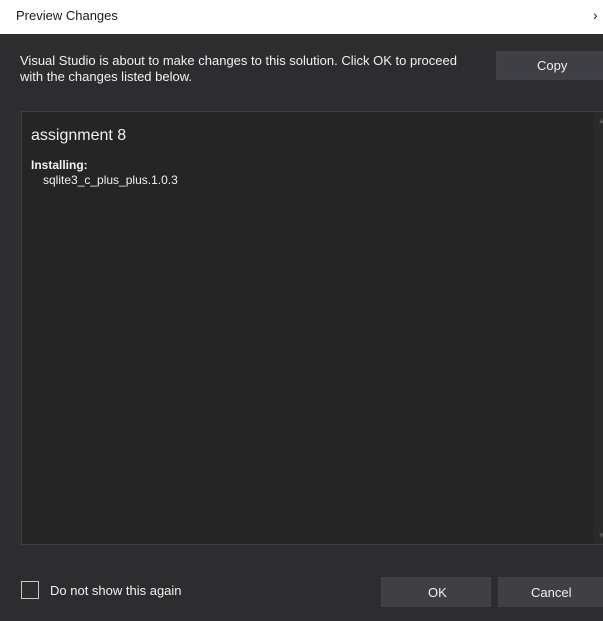  I want to click on cancel-button: Cancel, so click(550, 592).